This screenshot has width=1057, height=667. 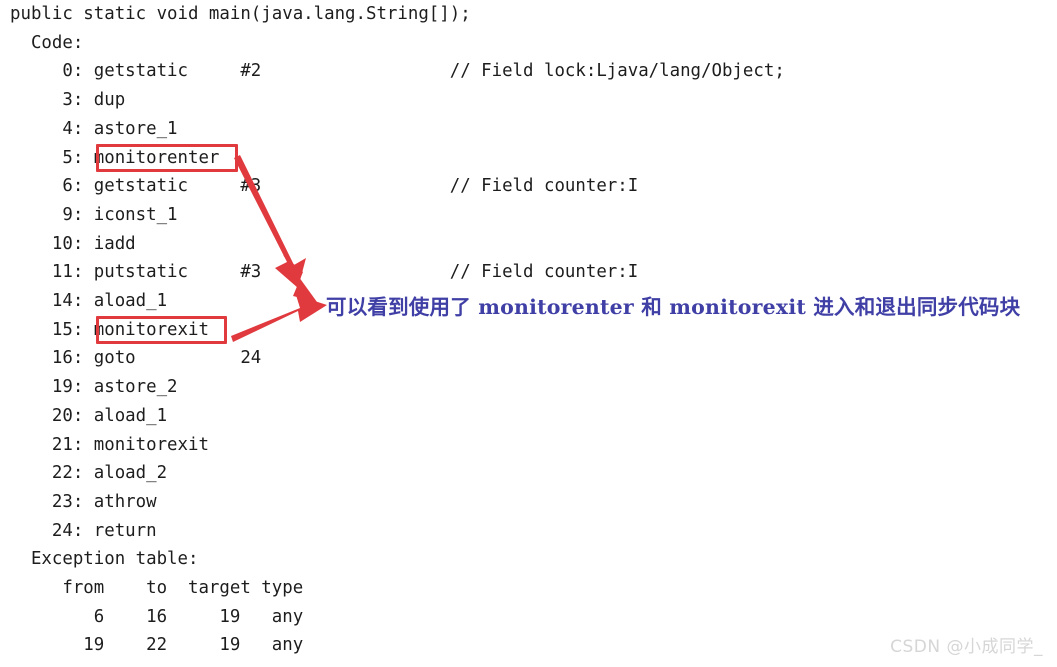 What do you see at coordinates (68, 100) in the screenshot?
I see `code-line: 3: dup` at bounding box center [68, 100].